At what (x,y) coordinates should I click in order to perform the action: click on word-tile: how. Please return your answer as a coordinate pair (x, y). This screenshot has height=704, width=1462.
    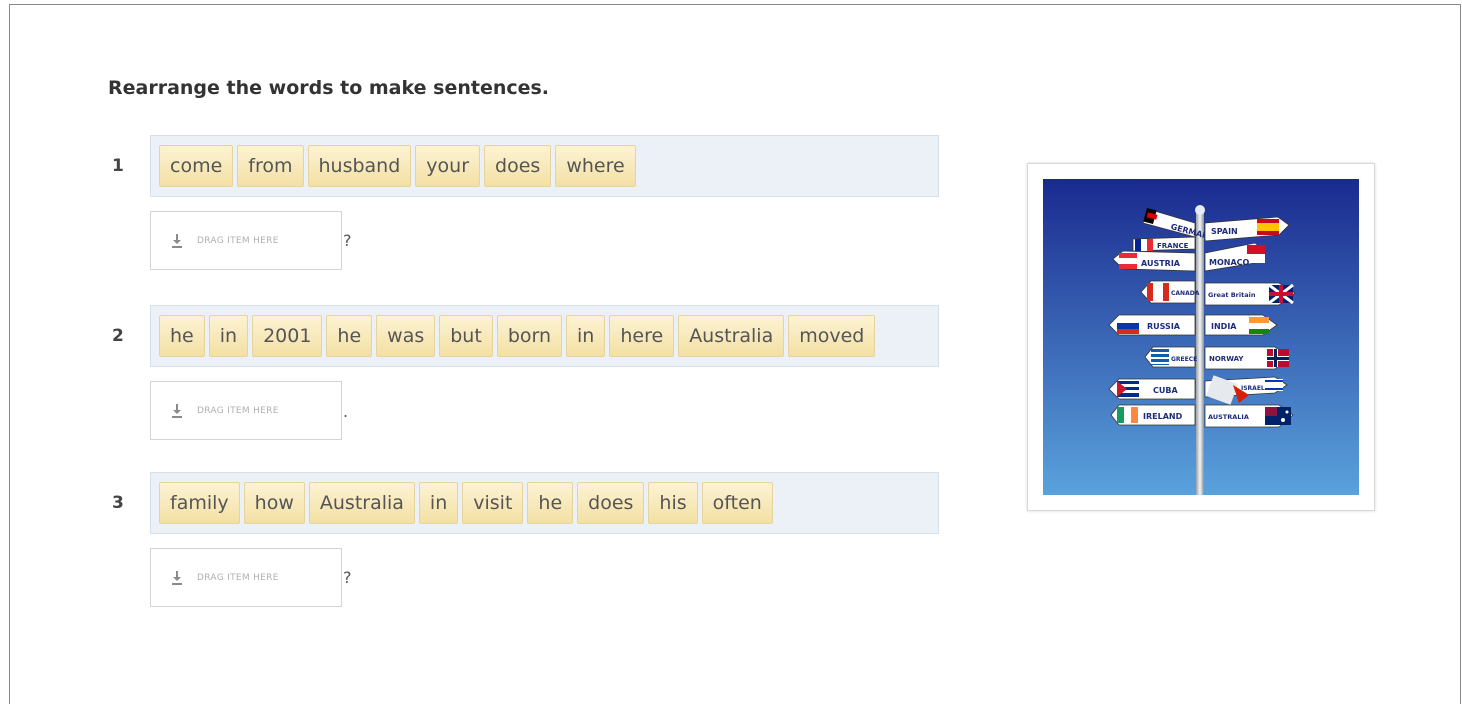
    Looking at the image, I should click on (274, 503).